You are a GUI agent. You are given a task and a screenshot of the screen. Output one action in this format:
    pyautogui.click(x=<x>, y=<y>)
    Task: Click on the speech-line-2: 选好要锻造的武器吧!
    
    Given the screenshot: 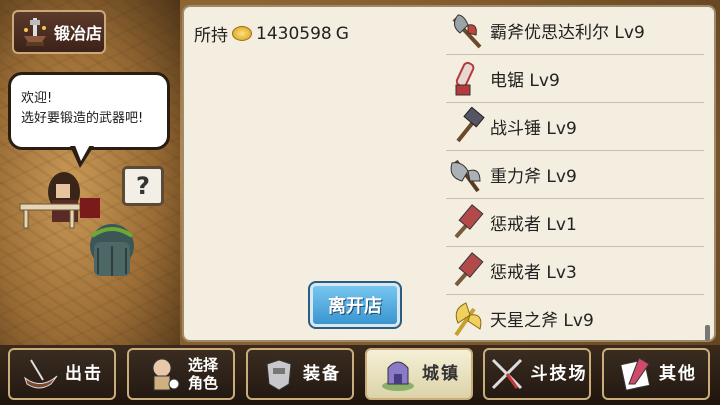 What is the action you would take?
    pyautogui.click(x=82, y=118)
    